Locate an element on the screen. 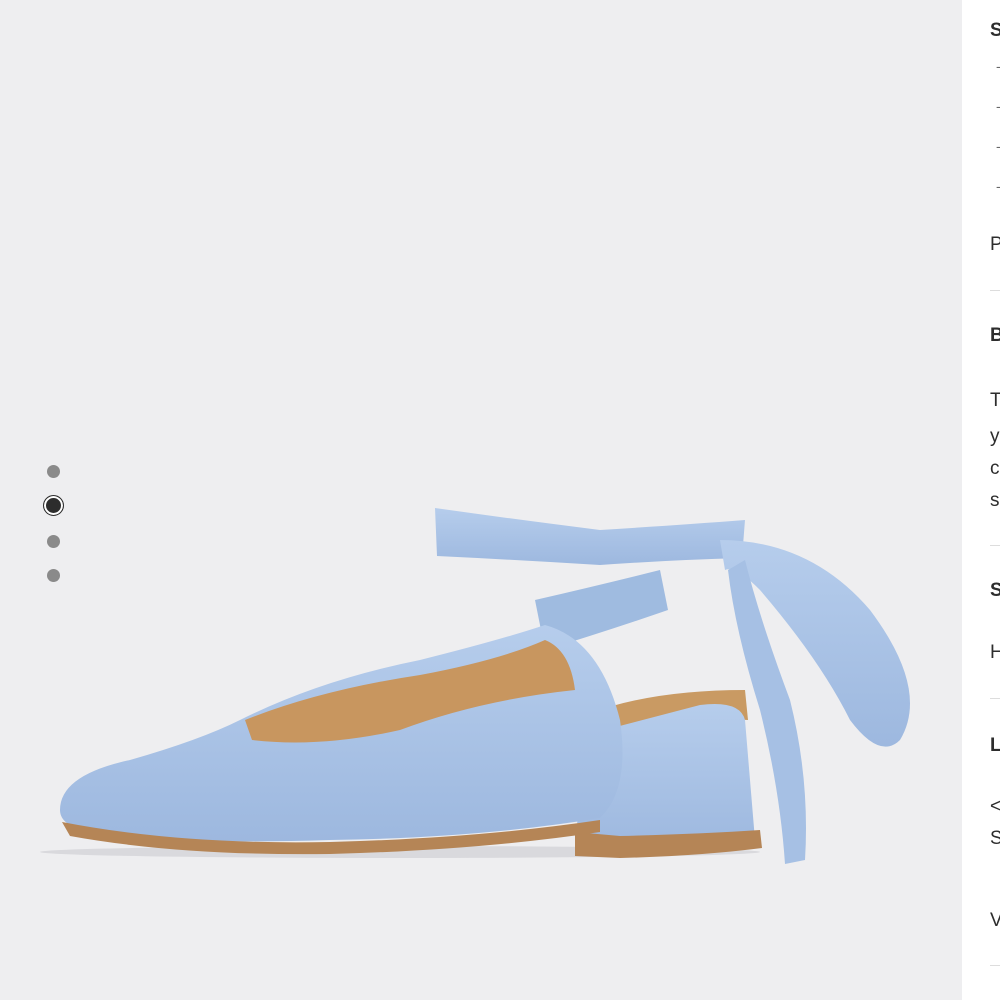 The image size is (1000, 1000). paragraph-line-4: s is located at coordinates (995, 500).